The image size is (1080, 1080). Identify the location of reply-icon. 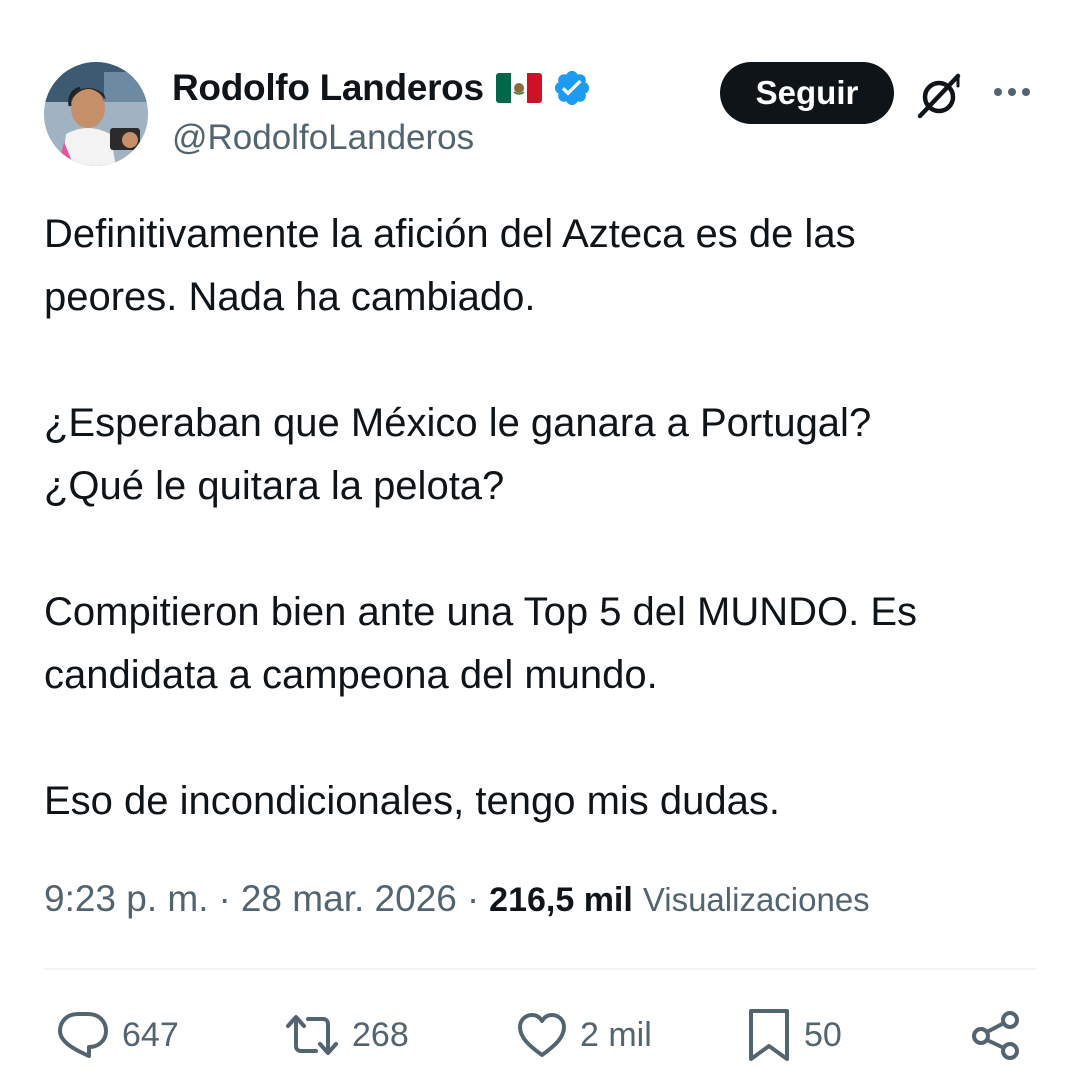
(83, 1035).